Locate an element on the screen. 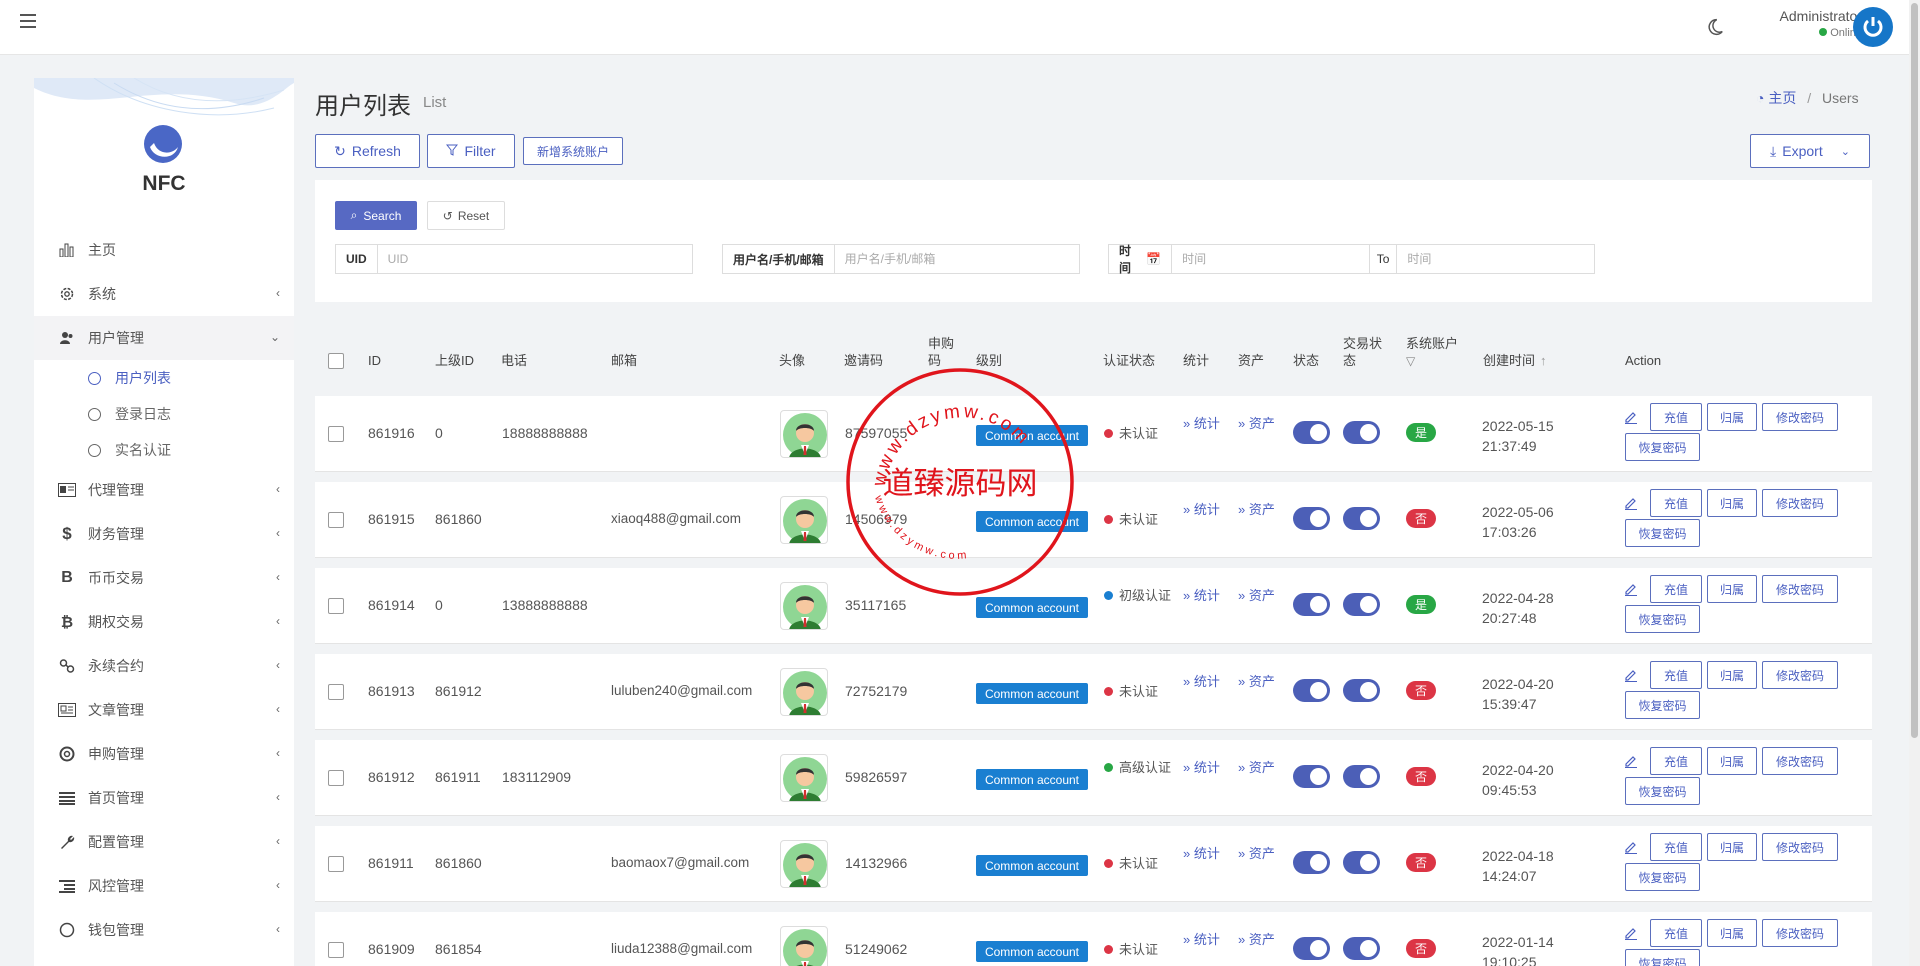 The width and height of the screenshot is (1920, 966). col-system-account: 系统账户 ▽ is located at coordinates (1432, 352).